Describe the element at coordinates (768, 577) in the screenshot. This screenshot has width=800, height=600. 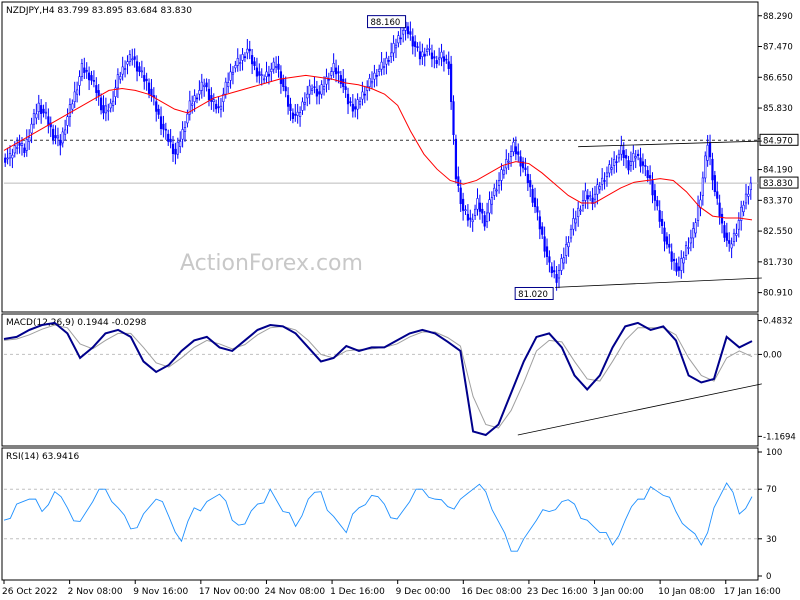
I see `rsi-tick-label: 0` at that location.